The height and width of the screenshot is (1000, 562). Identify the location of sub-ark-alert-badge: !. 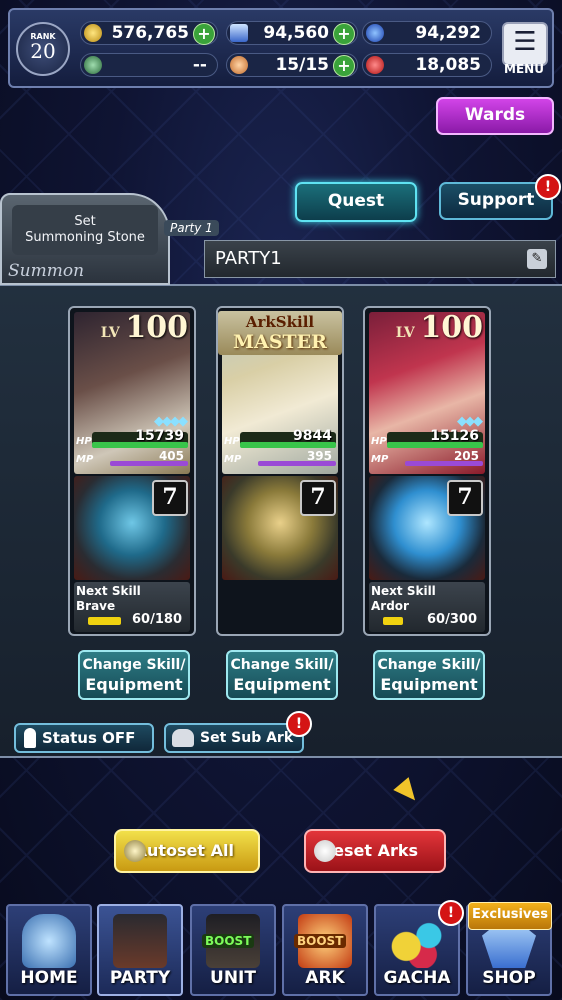
(299, 724).